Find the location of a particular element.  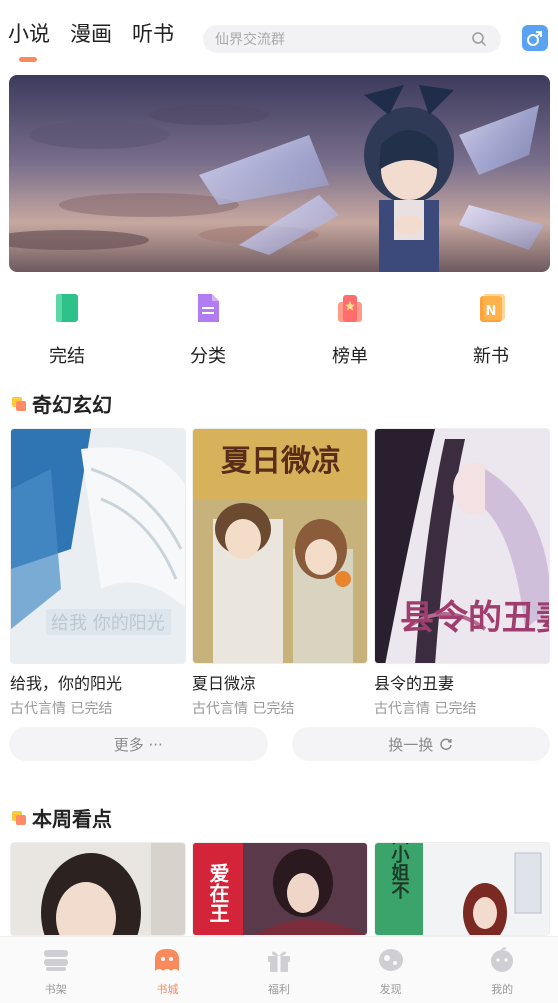

new-book-icon: N is located at coordinates (492, 308).